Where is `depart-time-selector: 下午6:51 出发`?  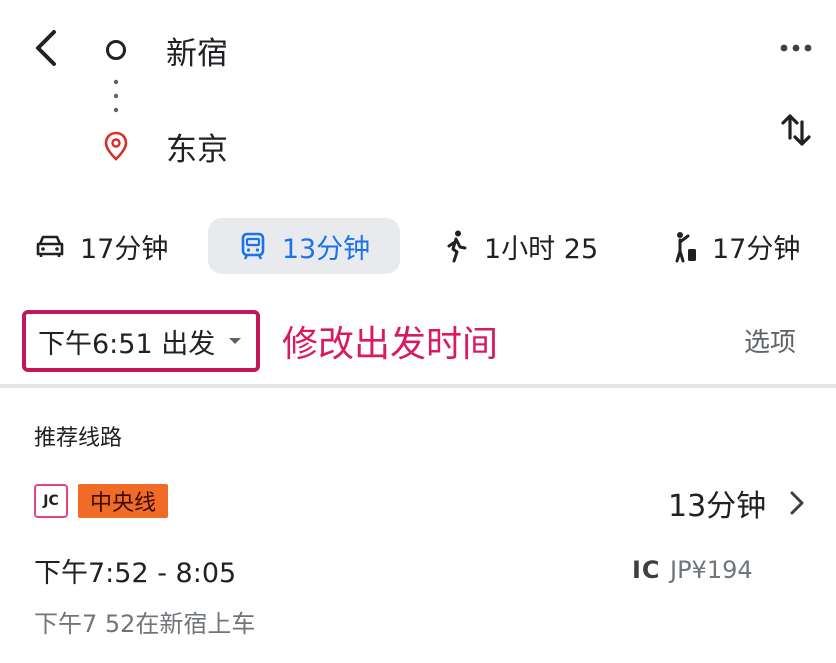
depart-time-selector: 下午6:51 出发 is located at coordinates (141, 341).